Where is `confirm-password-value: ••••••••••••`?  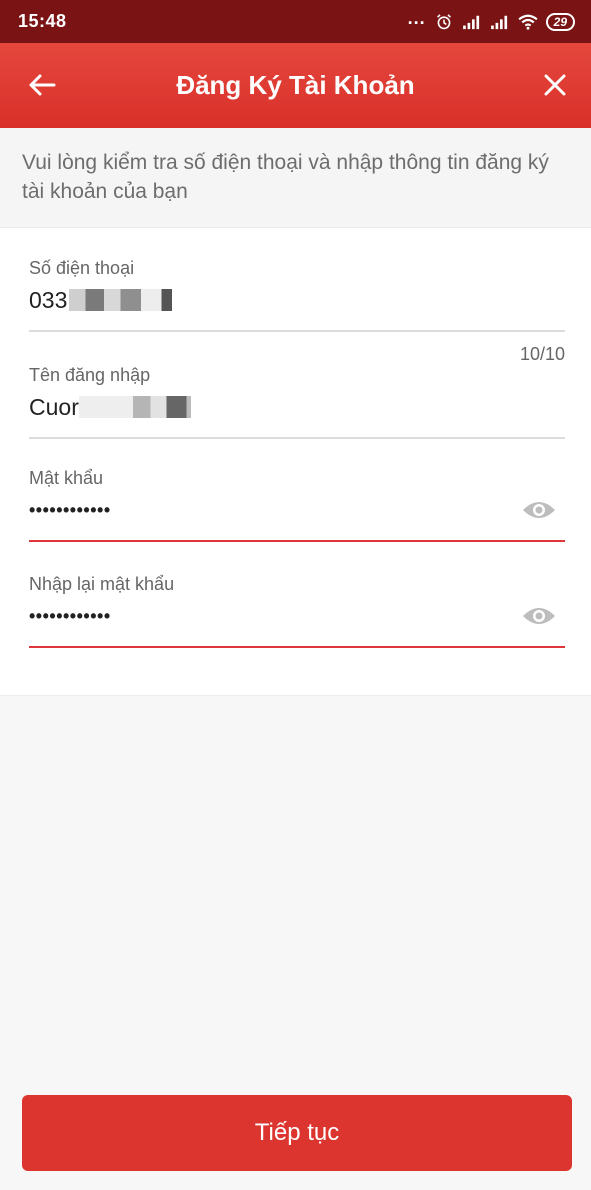 confirm-password-value: •••••••••••• is located at coordinates (70, 615).